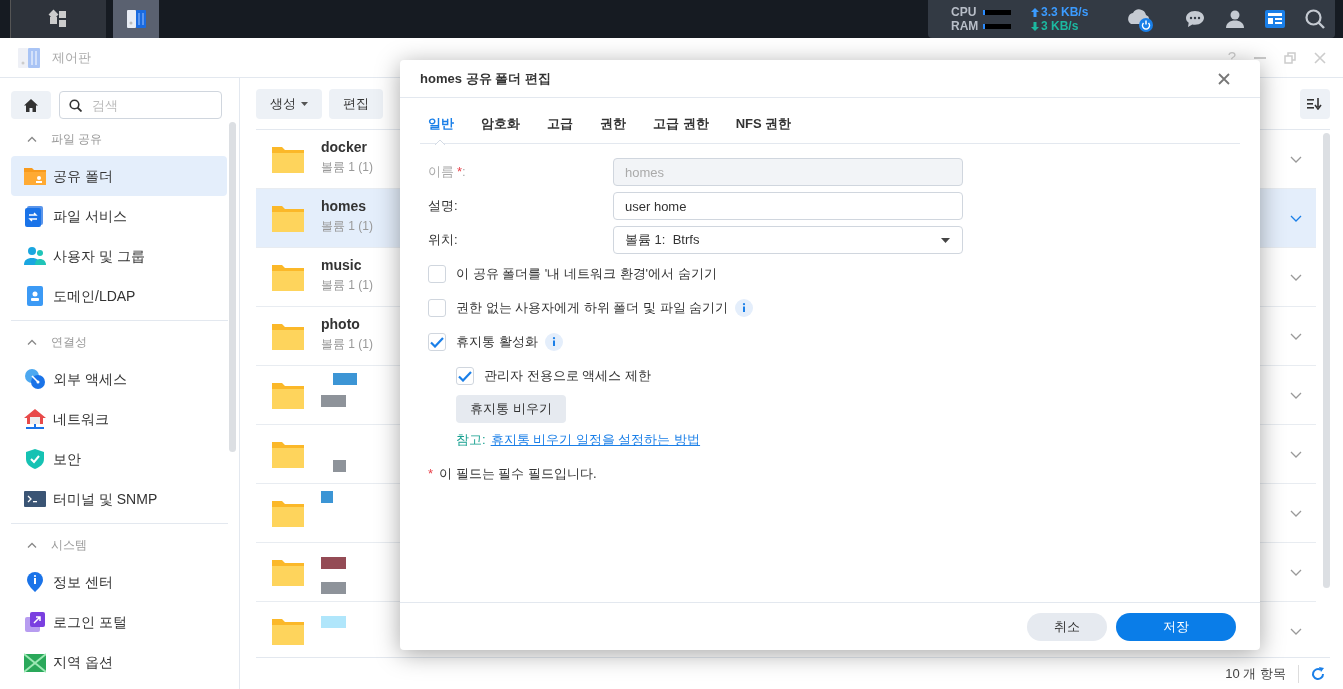  What do you see at coordinates (595, 440) in the screenshot?
I see `help-link: 휴지통 비우기 일정을 설정하는 방법` at bounding box center [595, 440].